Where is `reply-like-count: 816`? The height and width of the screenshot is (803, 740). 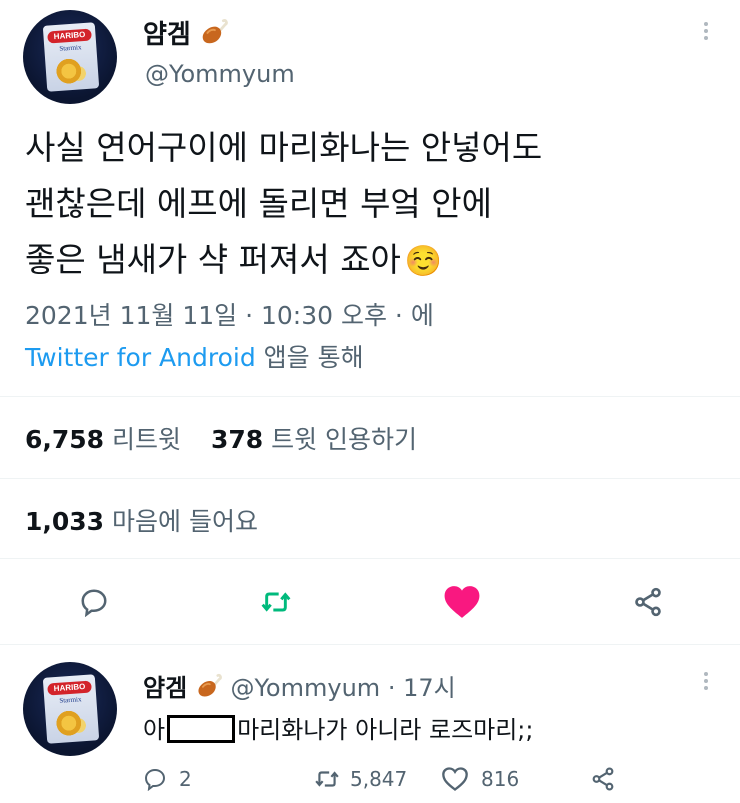 reply-like-count: 816 is located at coordinates (500, 779).